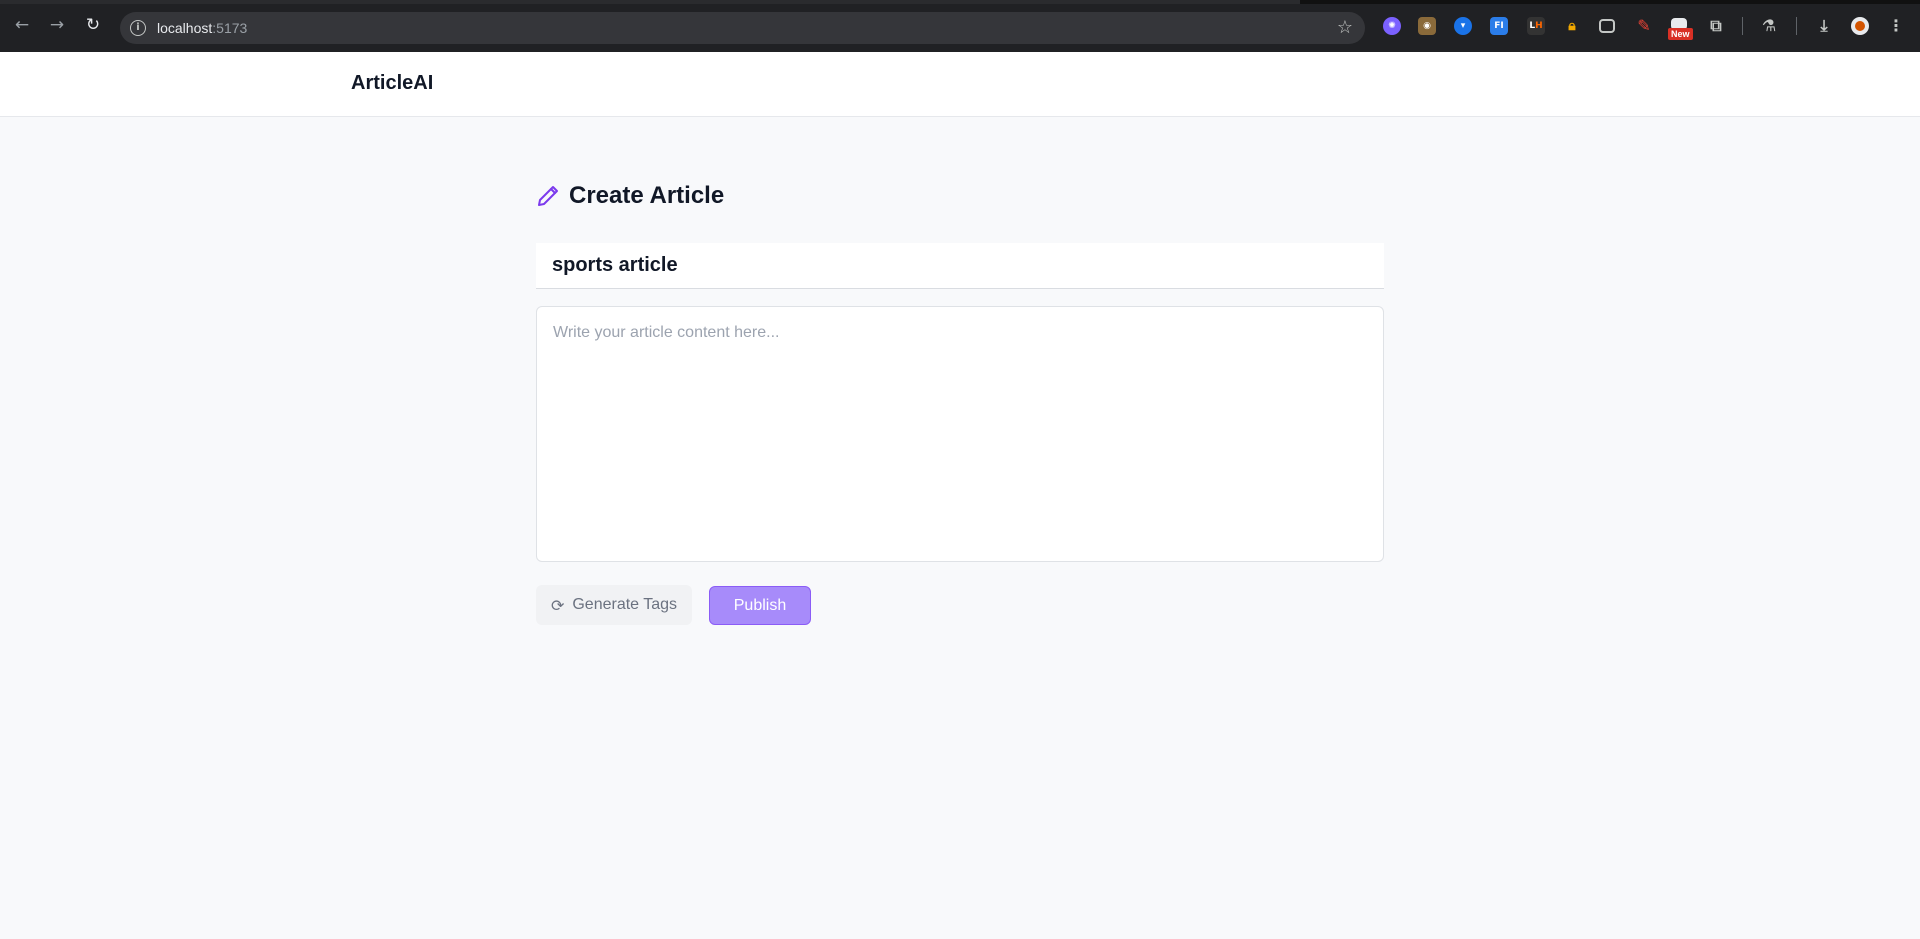 Image resolution: width=1920 pixels, height=939 pixels. Describe the element at coordinates (57, 25) in the screenshot. I see `forward-icon: →` at that location.